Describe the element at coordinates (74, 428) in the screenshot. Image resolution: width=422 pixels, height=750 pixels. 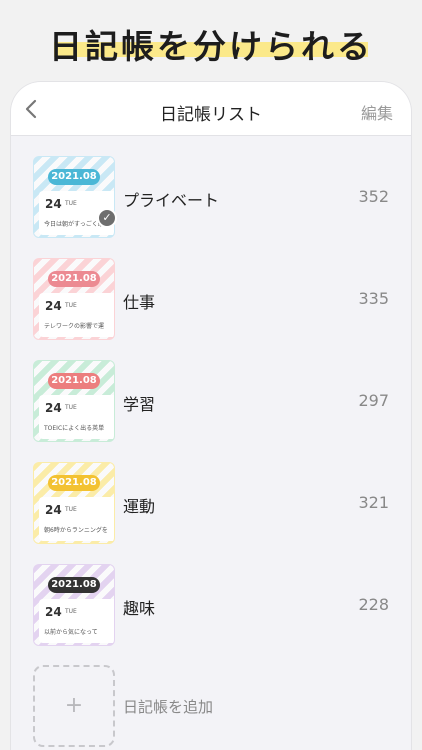
I see `cover-entry-text: TOEICによく出る英単` at that location.